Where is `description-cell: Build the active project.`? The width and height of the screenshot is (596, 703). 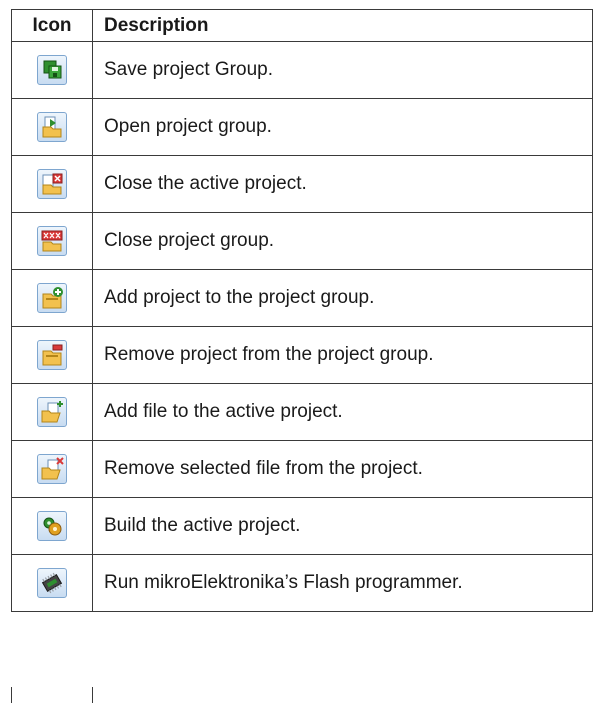
description-cell: Build the active project. is located at coordinates (342, 526).